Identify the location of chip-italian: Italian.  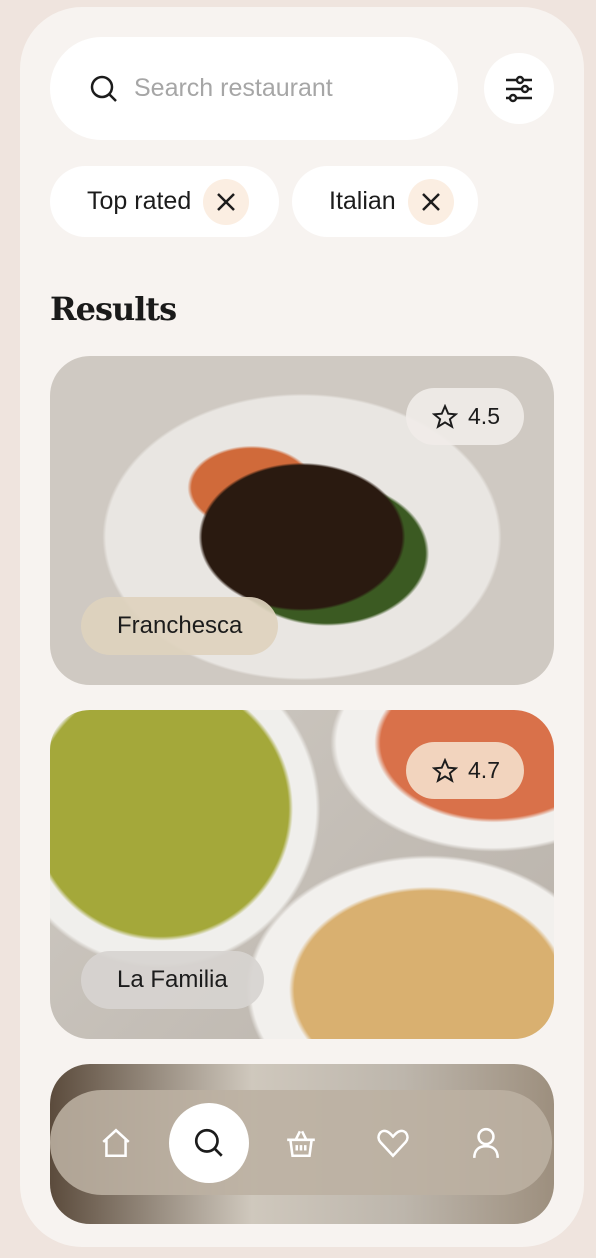
(385, 201).